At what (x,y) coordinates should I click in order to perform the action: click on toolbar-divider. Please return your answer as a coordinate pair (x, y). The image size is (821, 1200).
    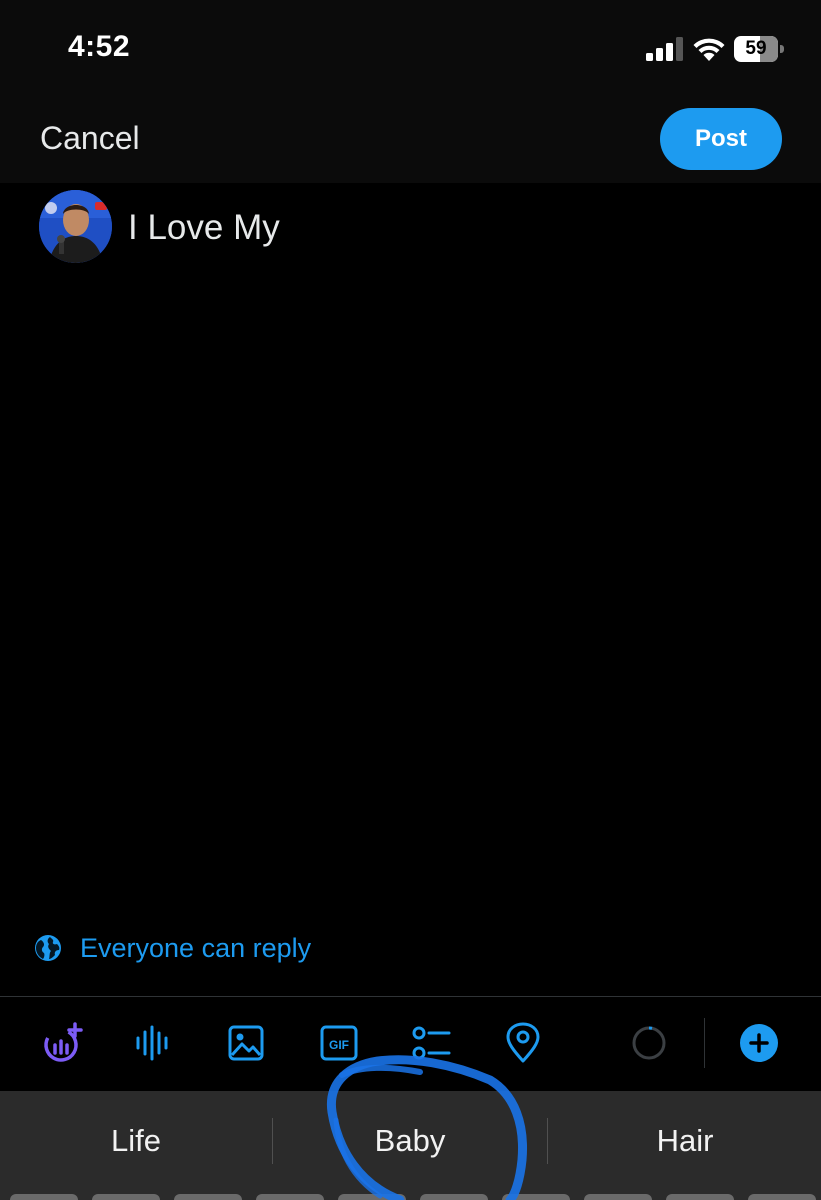
    Looking at the image, I should click on (410, 996).